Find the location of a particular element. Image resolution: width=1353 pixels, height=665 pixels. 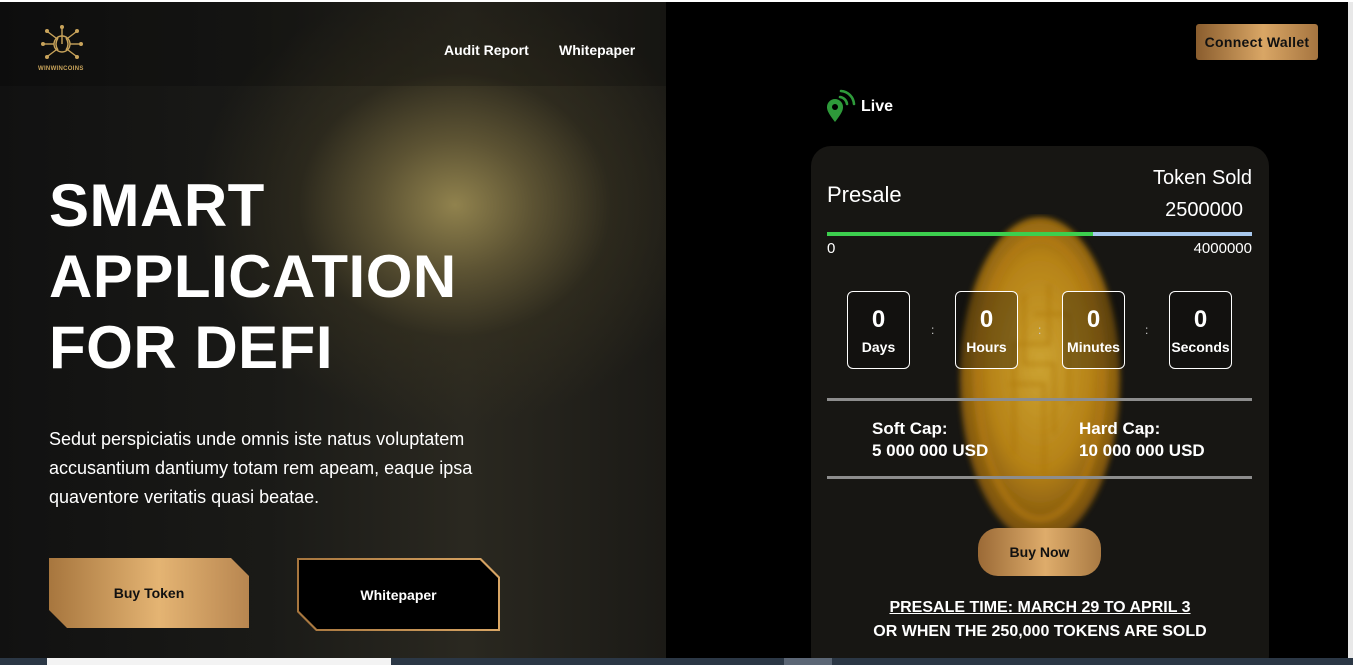

location-pin-signal-icon is located at coordinates (841, 106).